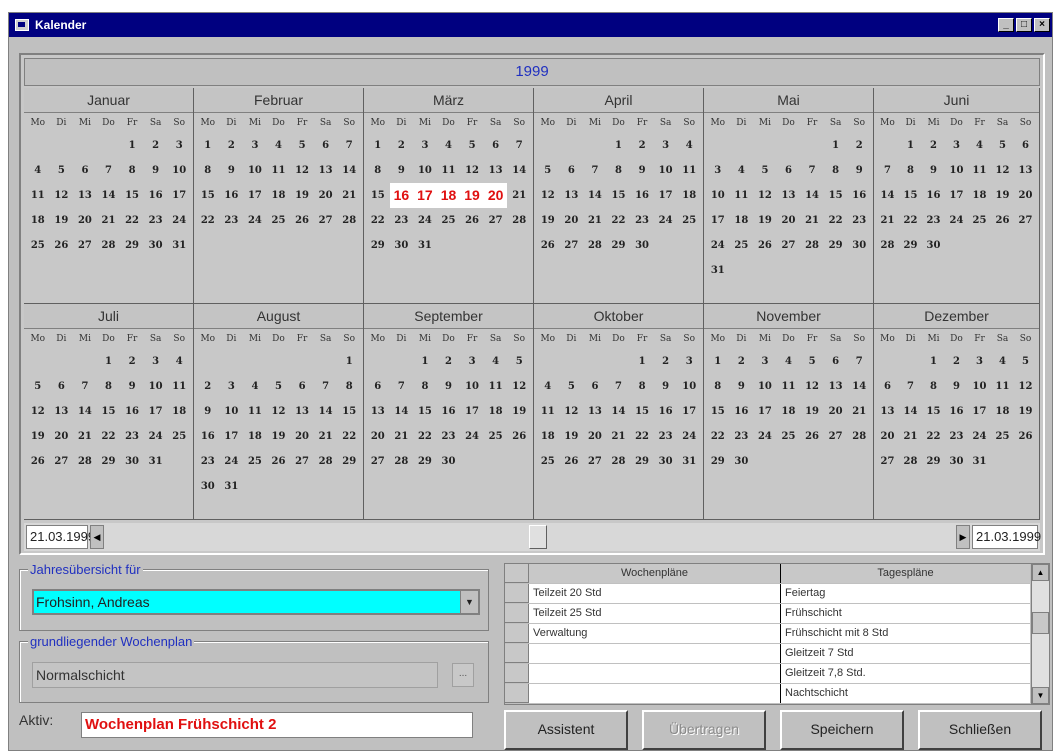  I want to click on day-cell: 5, so click(279, 386).